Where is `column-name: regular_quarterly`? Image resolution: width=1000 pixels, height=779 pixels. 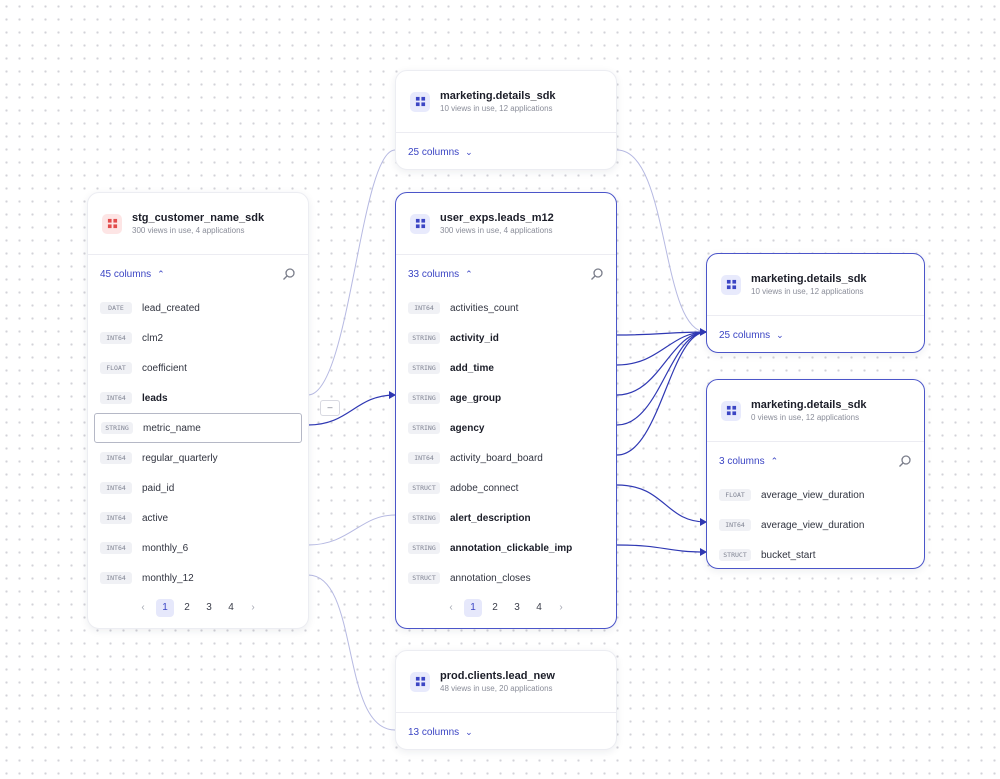
column-name: regular_quarterly is located at coordinates (180, 458).